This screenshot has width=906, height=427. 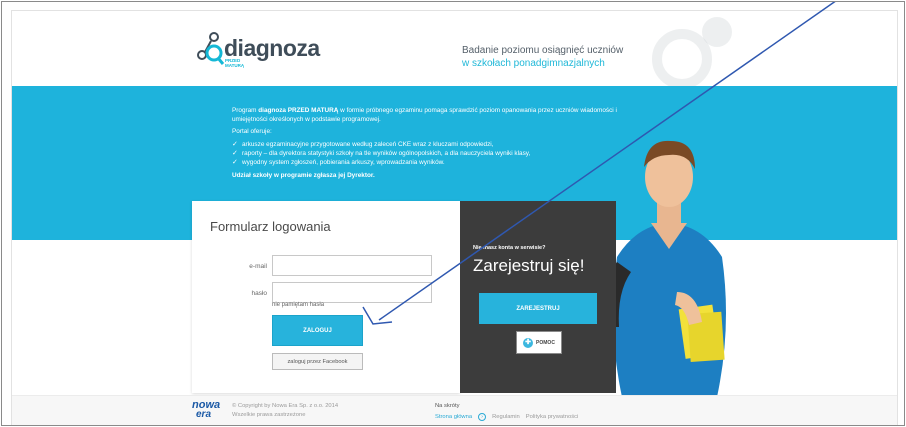 I want to click on terms-link: Regulamin, so click(x=506, y=417).